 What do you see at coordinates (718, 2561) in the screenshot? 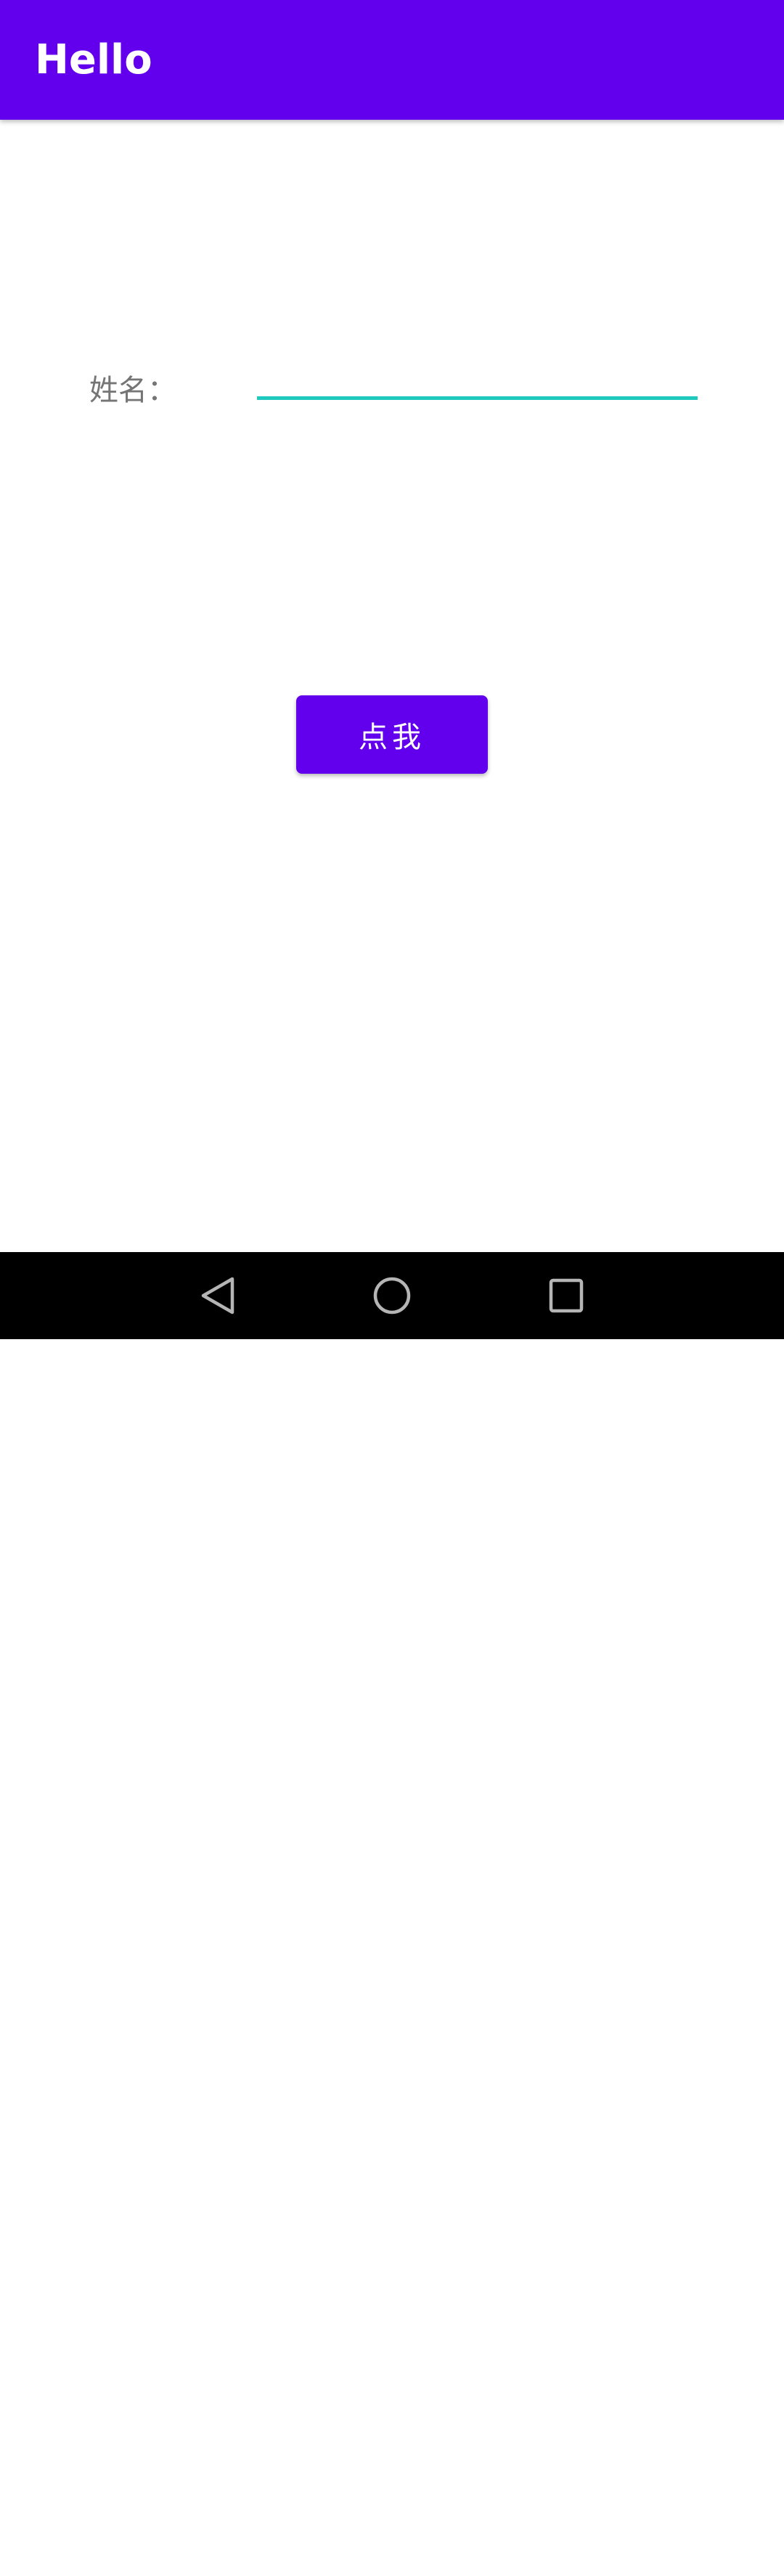
I see `watermark-handle: @编程实践` at bounding box center [718, 2561].